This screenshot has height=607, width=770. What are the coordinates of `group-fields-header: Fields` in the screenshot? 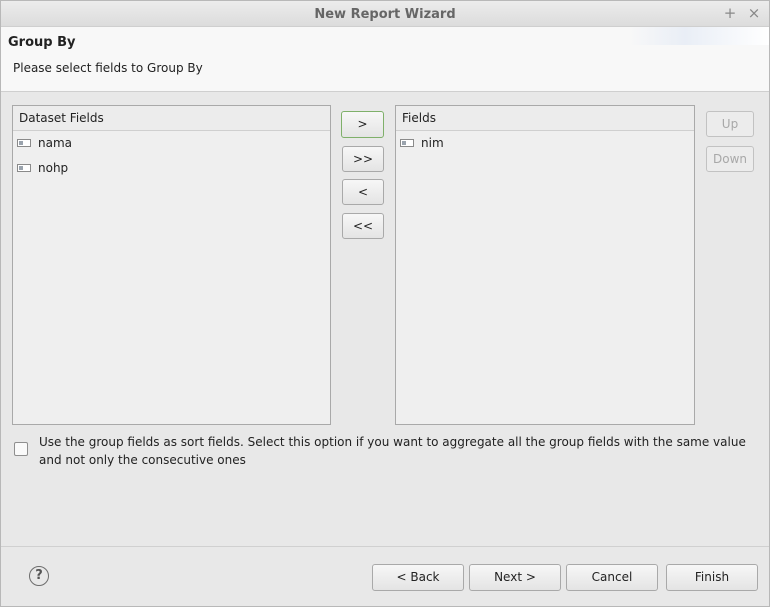 It's located at (545, 118).